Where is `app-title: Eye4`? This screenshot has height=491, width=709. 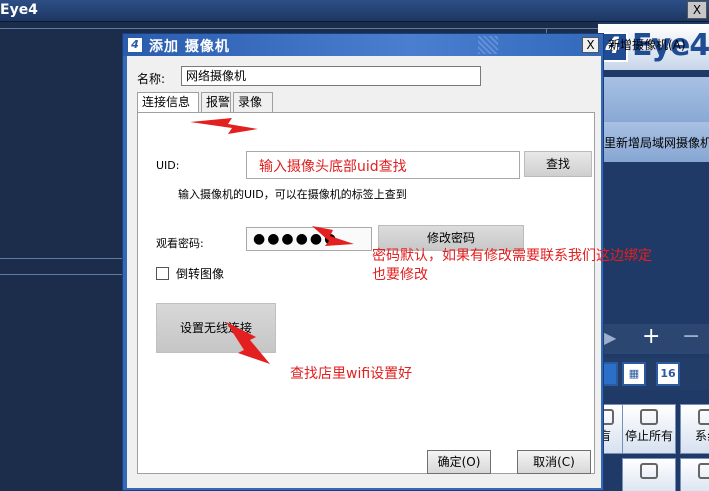
app-title: Eye4 is located at coordinates (19, 10).